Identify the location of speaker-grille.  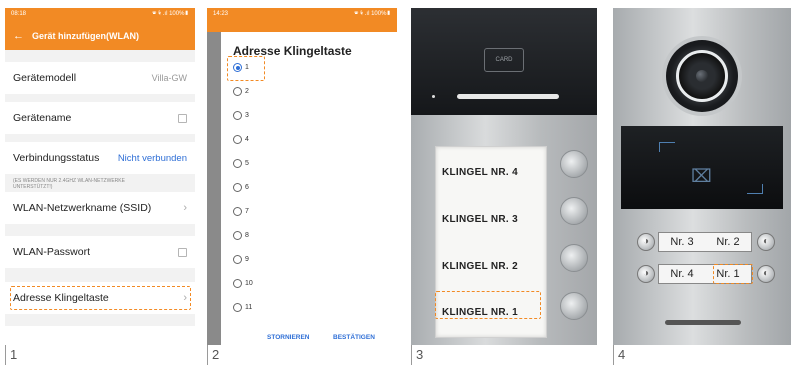
(703, 322).